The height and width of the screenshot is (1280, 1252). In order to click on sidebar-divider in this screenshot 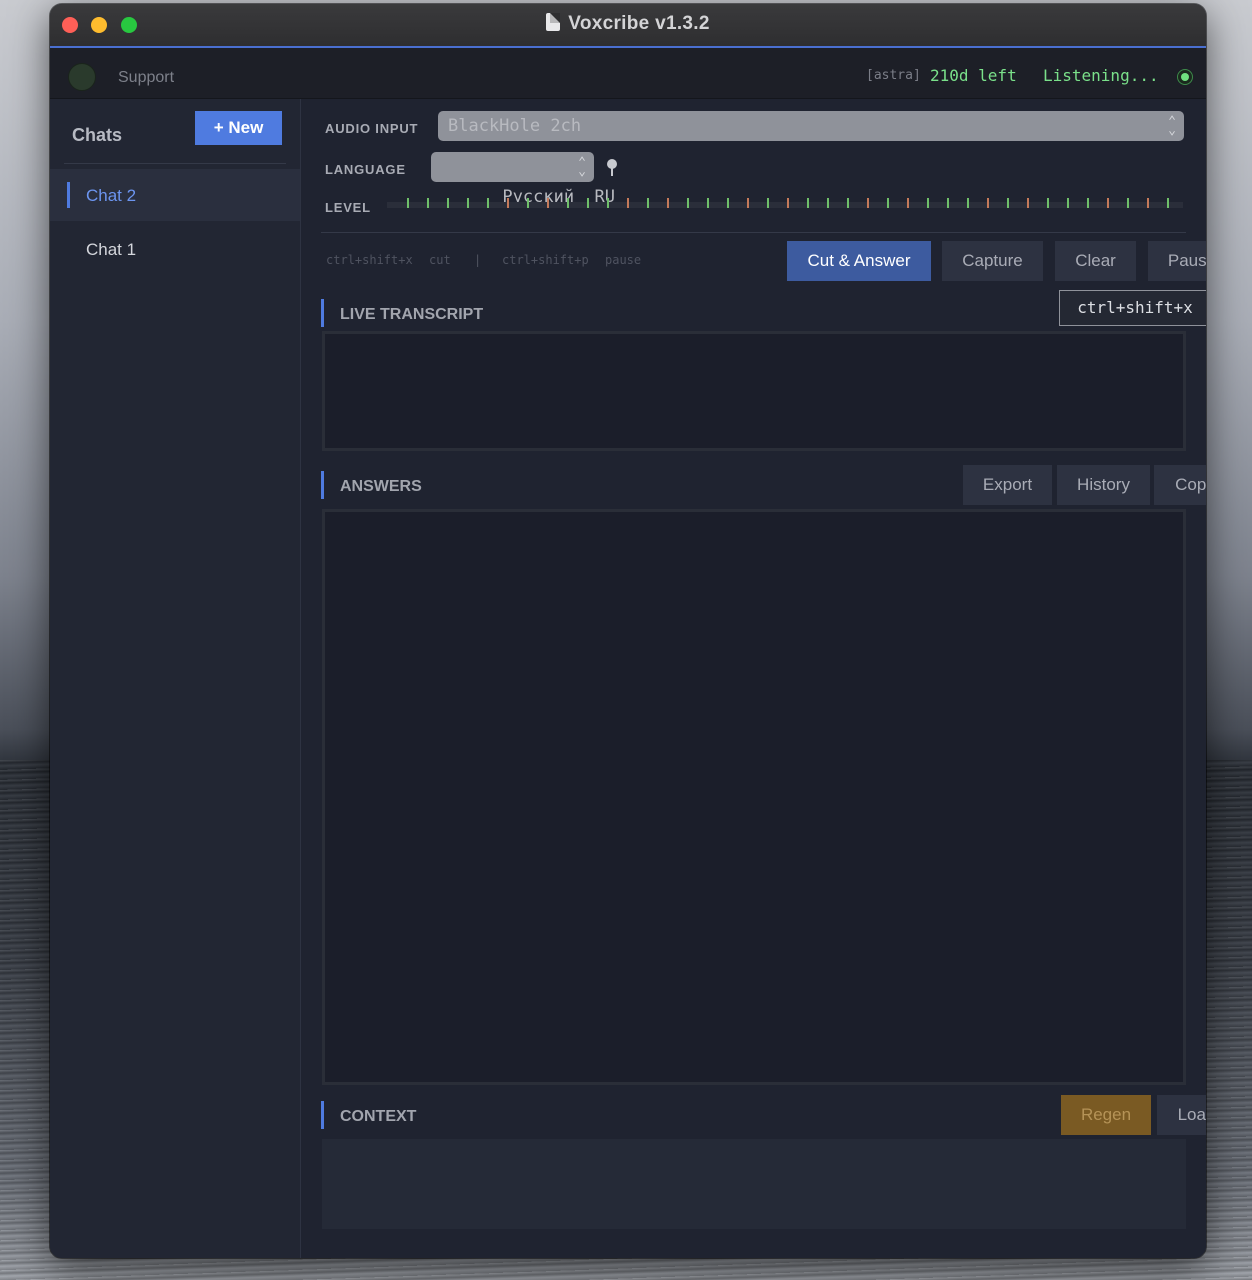, I will do `click(175, 163)`.